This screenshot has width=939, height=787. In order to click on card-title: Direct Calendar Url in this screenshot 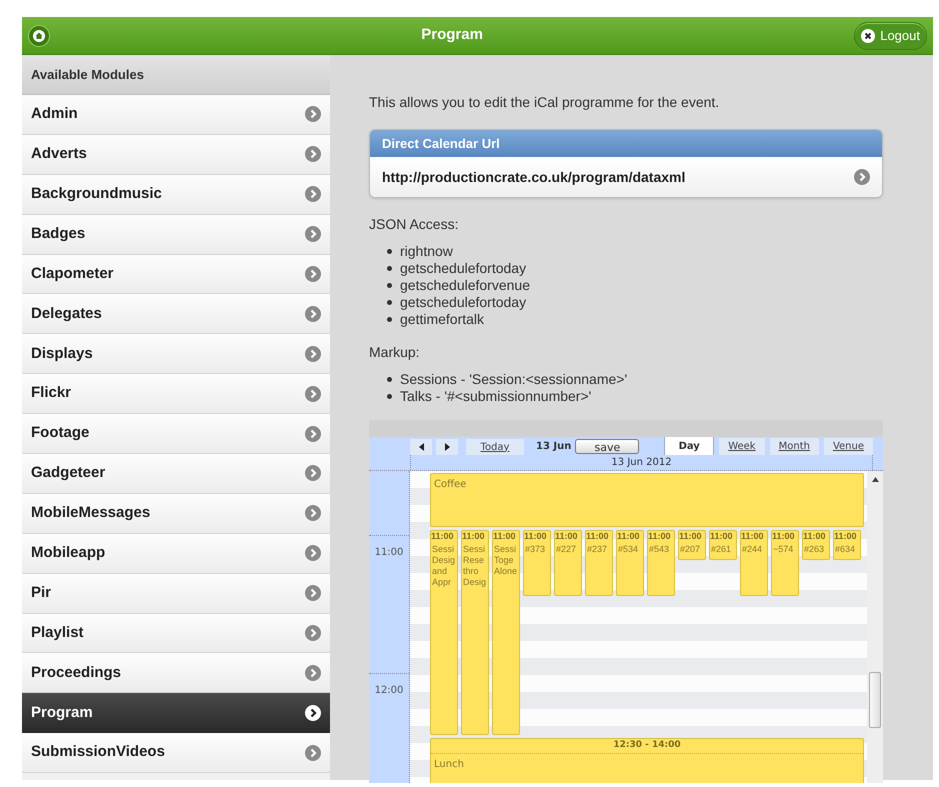, I will do `click(441, 143)`.